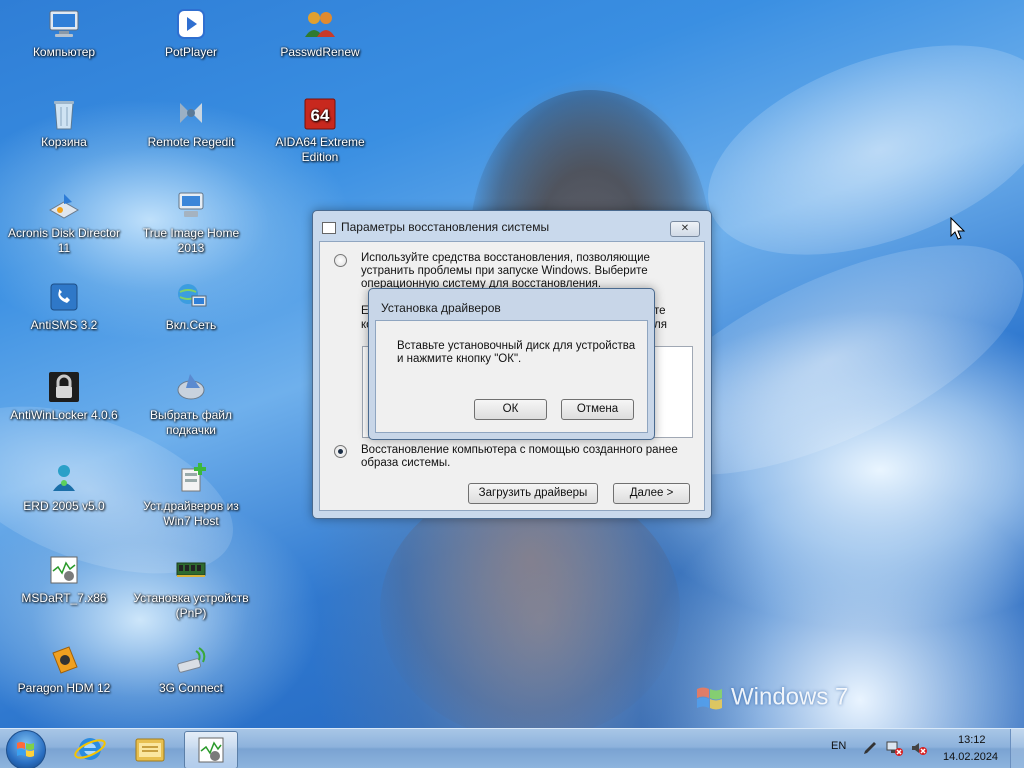 The width and height of the screenshot is (1024, 768). I want to click on icon-label: MSDaRT_7.x86, so click(64, 598).